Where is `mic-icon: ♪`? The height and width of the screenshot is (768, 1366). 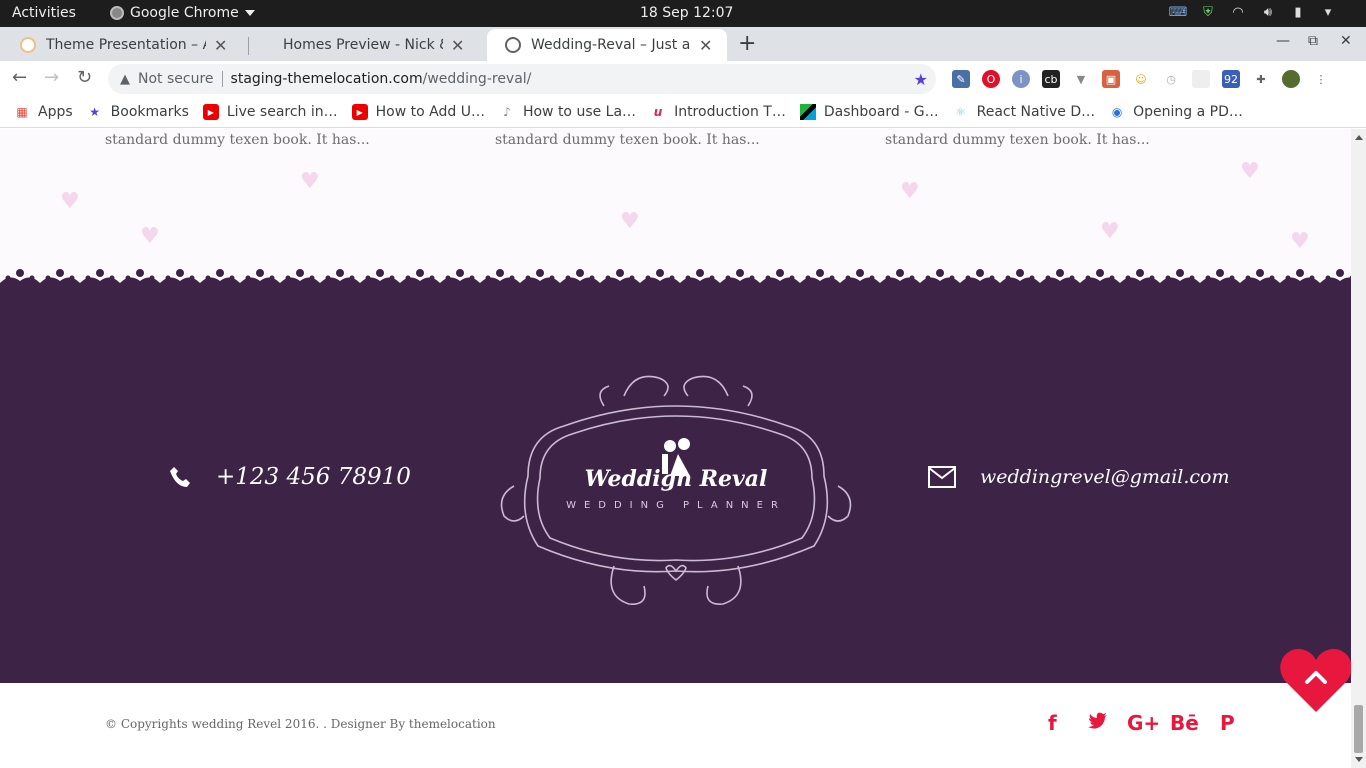 mic-icon: ♪ is located at coordinates (507, 112).